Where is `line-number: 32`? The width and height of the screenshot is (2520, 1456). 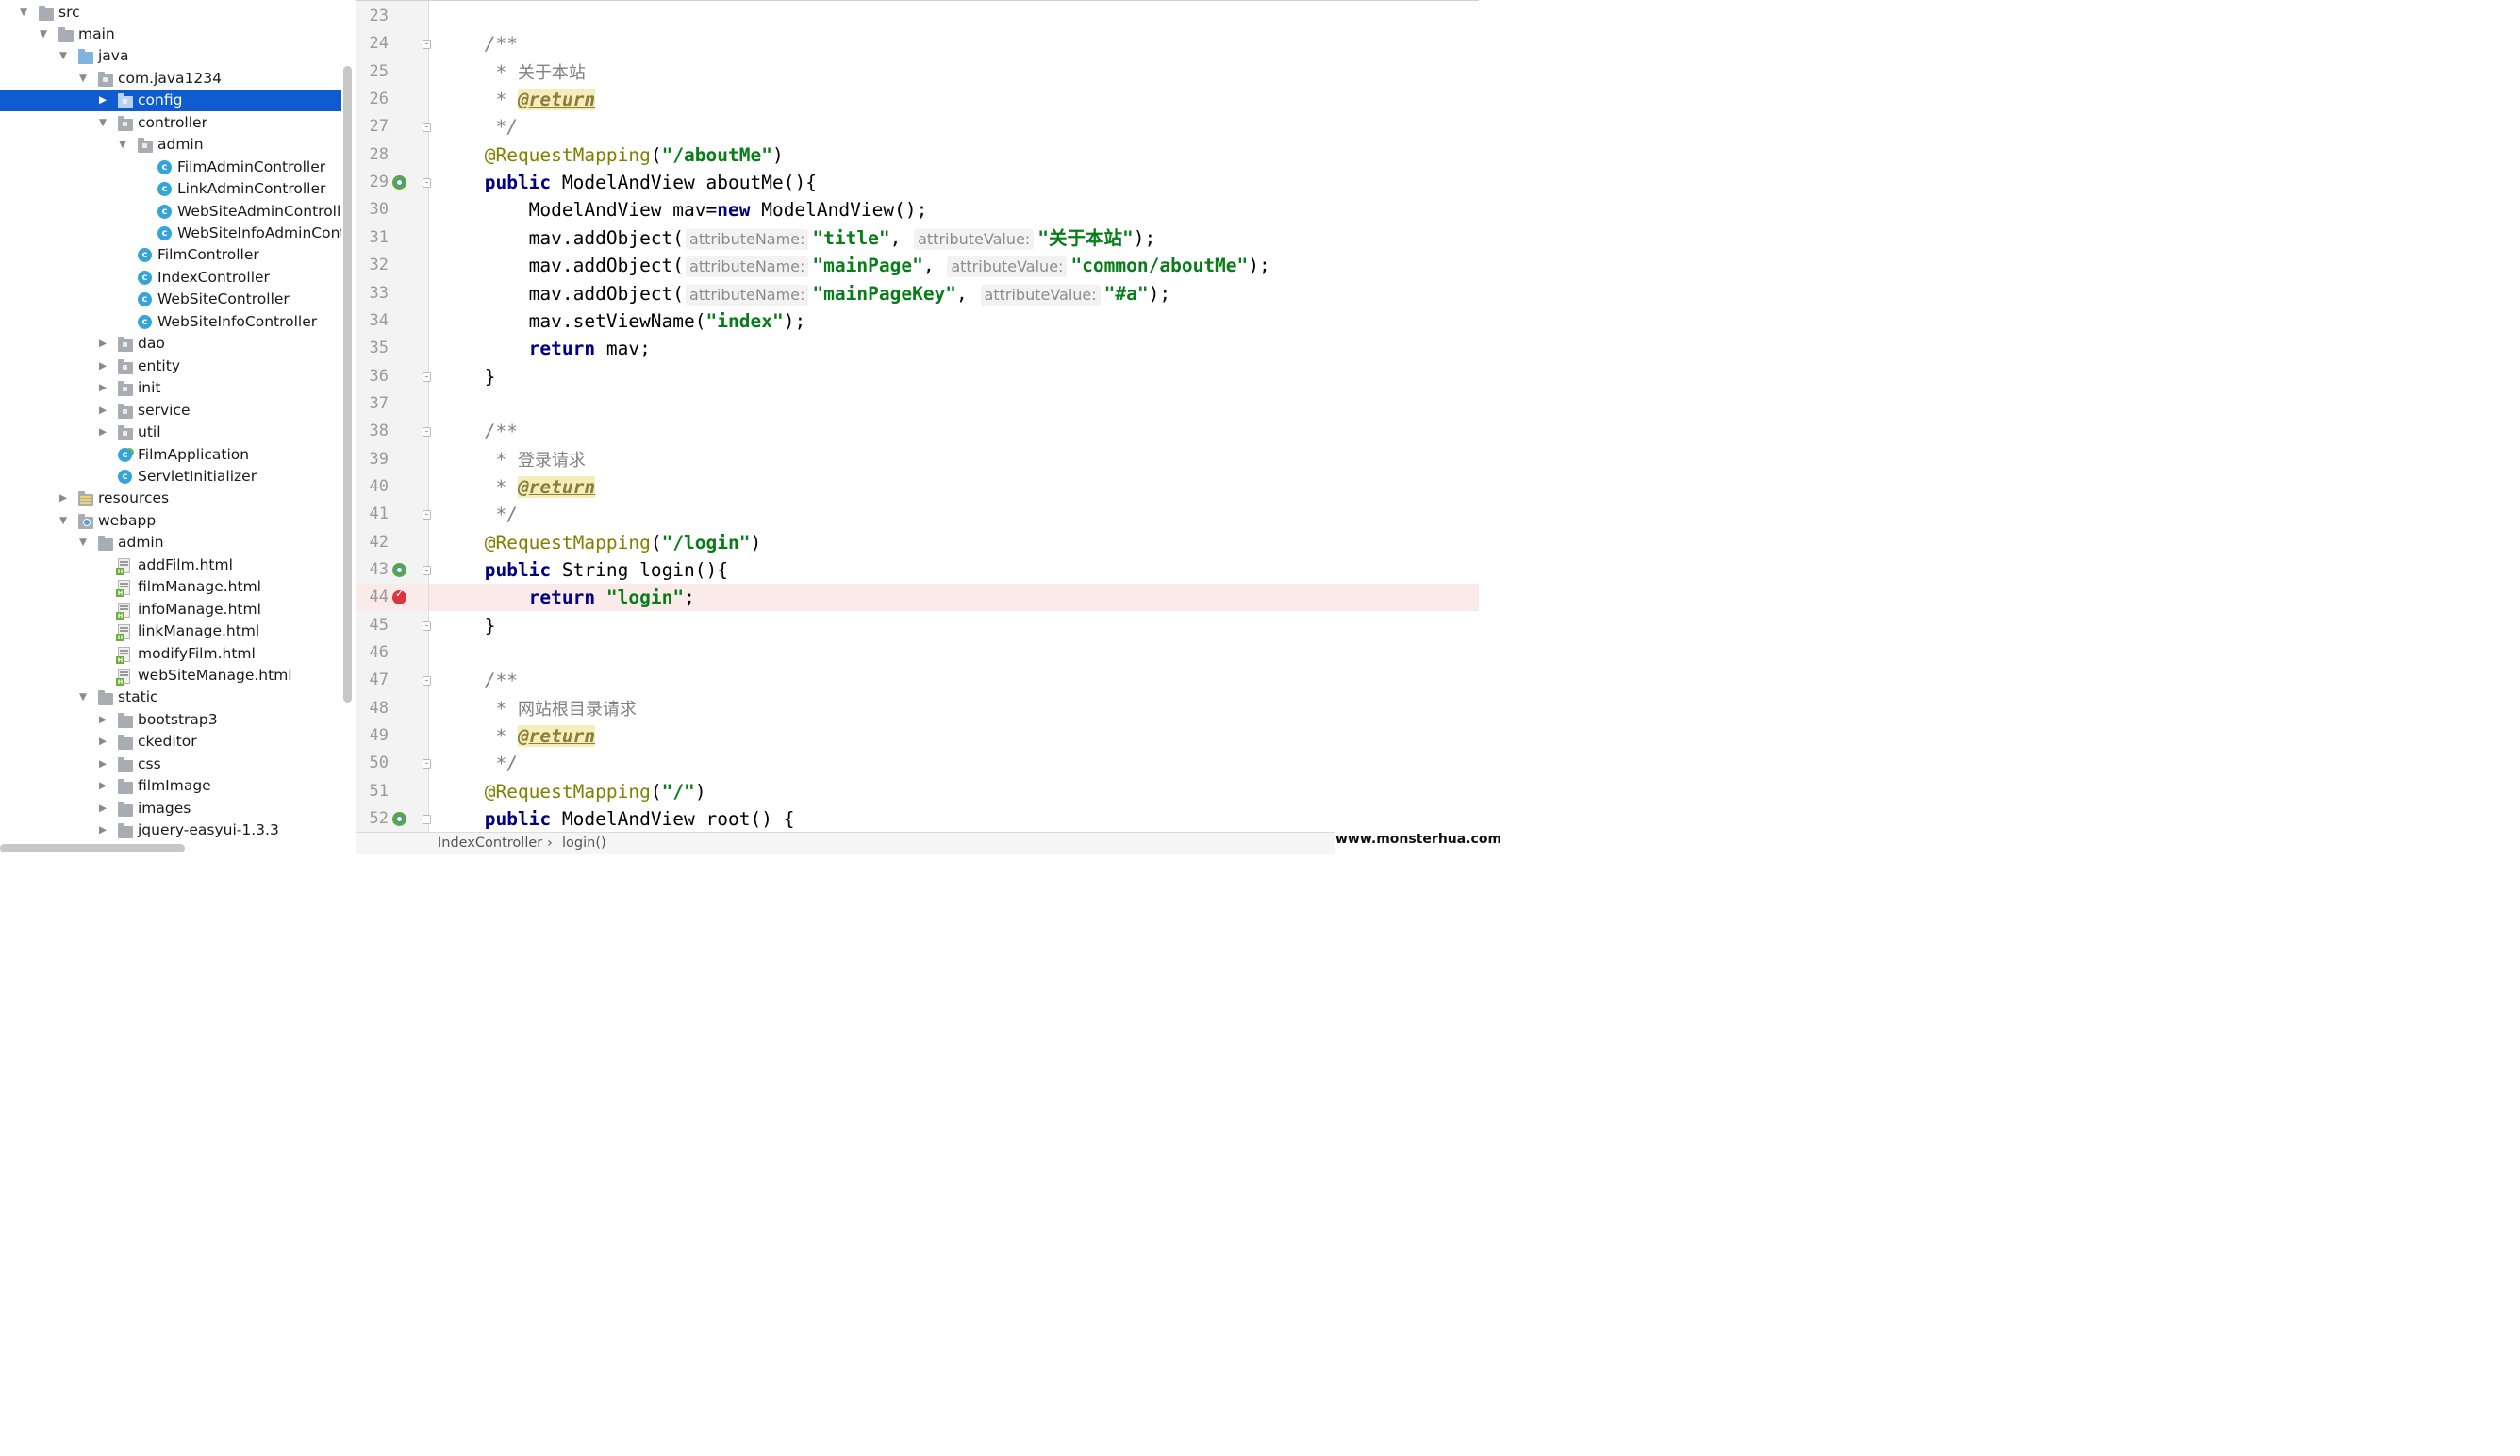 line-number: 32 is located at coordinates (372, 265).